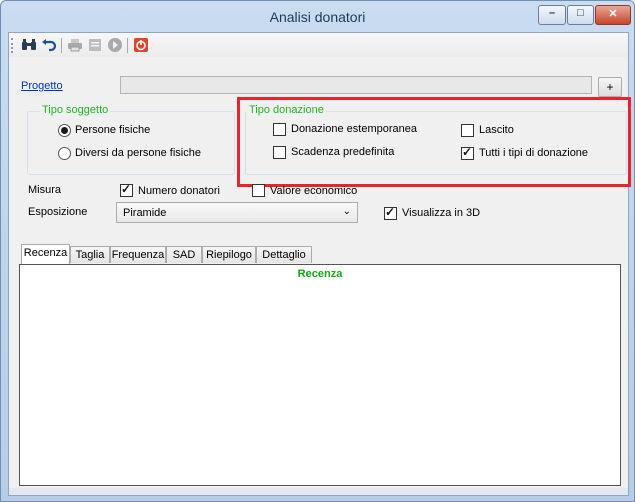 The height and width of the screenshot is (502, 635). What do you see at coordinates (318, 45) in the screenshot?
I see `toolbar` at bounding box center [318, 45].